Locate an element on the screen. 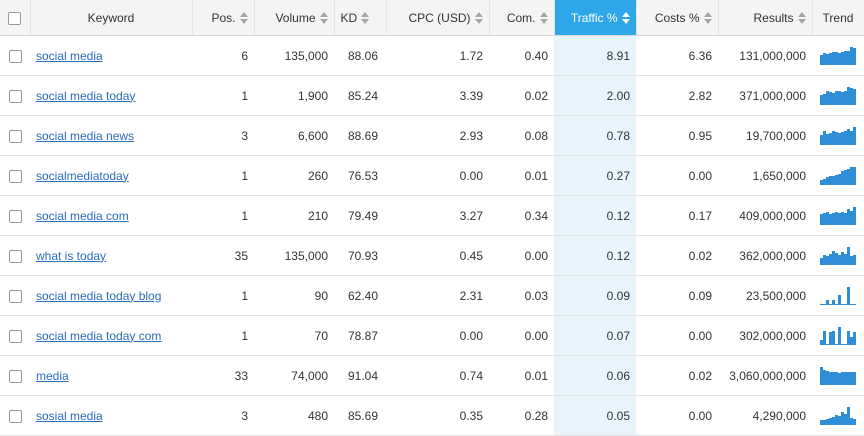 The image size is (864, 436). keyword-link: social media today is located at coordinates (85, 96).